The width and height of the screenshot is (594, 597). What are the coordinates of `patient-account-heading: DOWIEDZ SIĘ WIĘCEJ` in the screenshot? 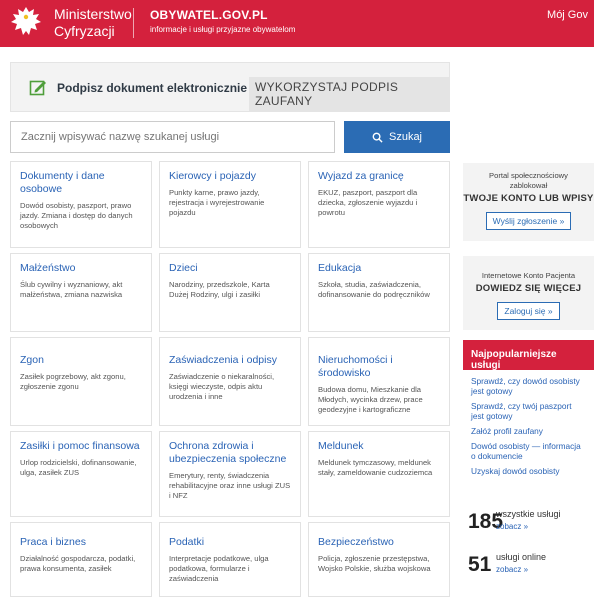 It's located at (528, 288).